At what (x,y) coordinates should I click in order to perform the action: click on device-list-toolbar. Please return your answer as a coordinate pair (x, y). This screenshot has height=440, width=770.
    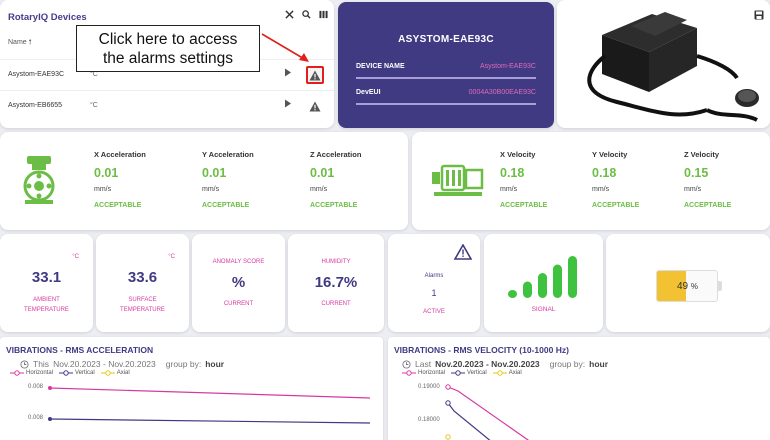
    Looking at the image, I should click on (306, 14).